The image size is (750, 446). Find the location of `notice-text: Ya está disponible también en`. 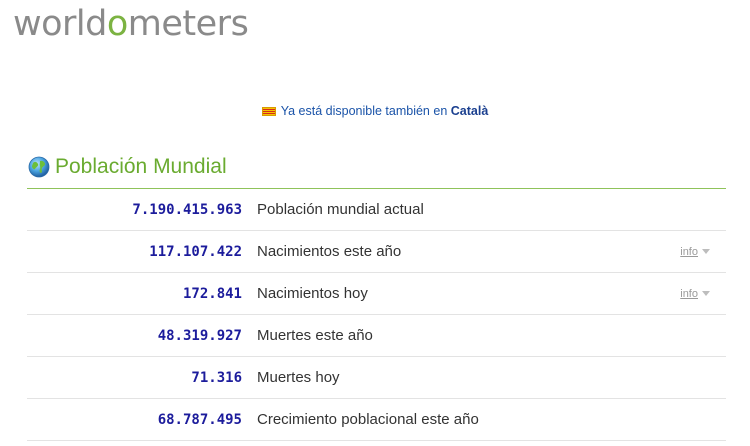

notice-text: Ya está disponible también en is located at coordinates (364, 111).